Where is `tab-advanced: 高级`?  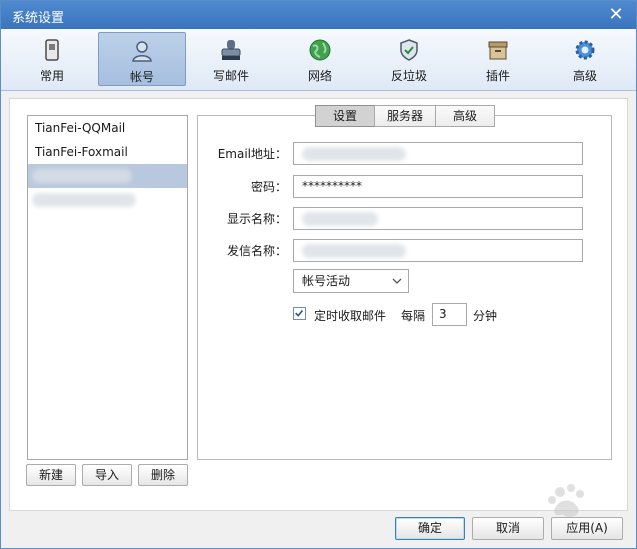
tab-advanced: 高级 is located at coordinates (465, 116).